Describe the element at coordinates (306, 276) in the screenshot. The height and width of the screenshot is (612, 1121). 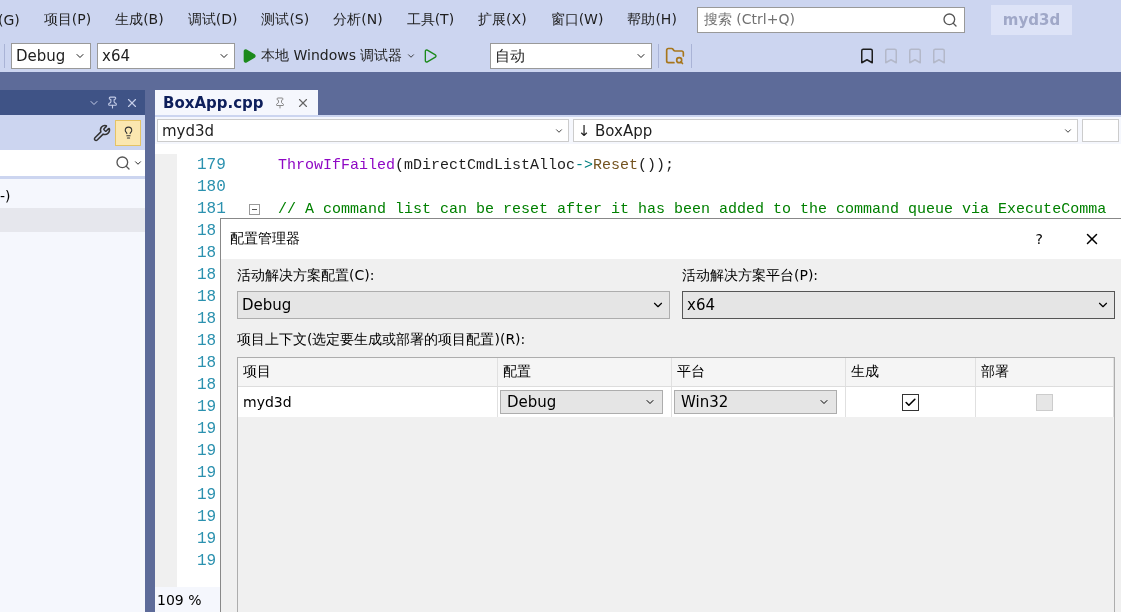
I see `field-label: 活动解决方案配置(C):` at that location.